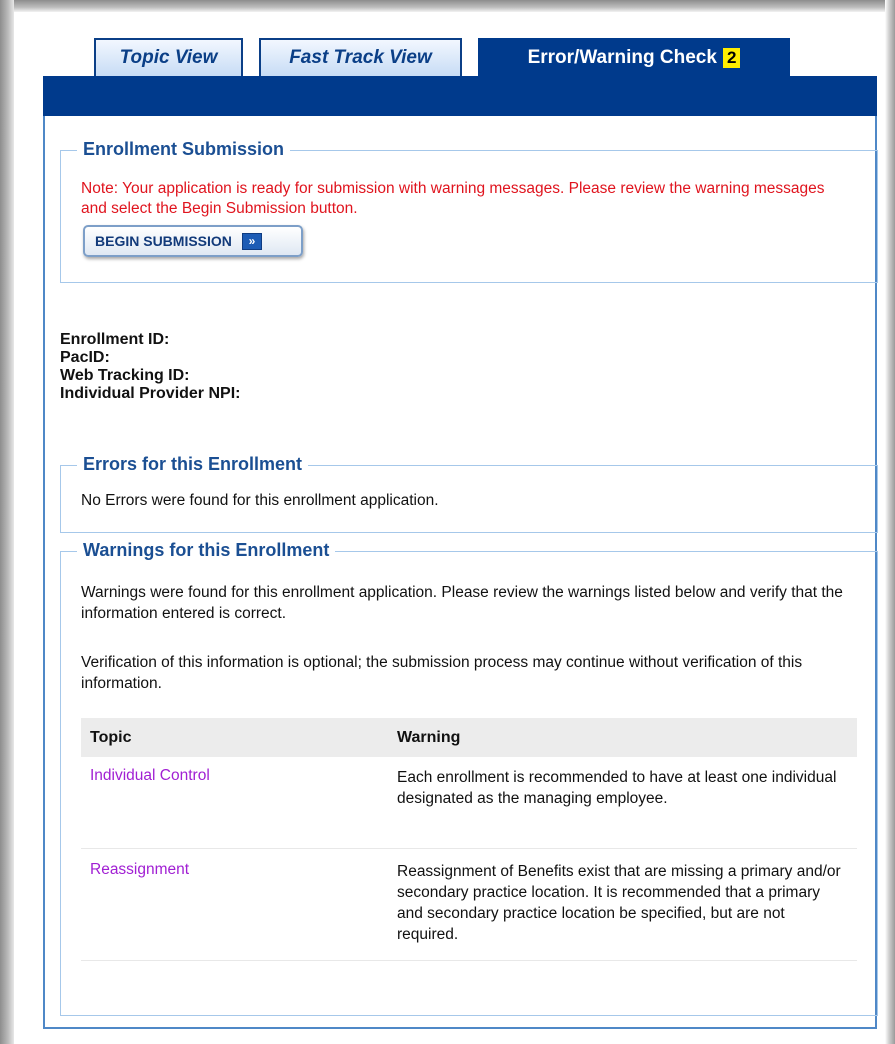 This screenshot has width=895, height=1044. Describe the element at coordinates (150, 393) in the screenshot. I see `individual-provider-npi-label: Individual Provider NPI:` at that location.